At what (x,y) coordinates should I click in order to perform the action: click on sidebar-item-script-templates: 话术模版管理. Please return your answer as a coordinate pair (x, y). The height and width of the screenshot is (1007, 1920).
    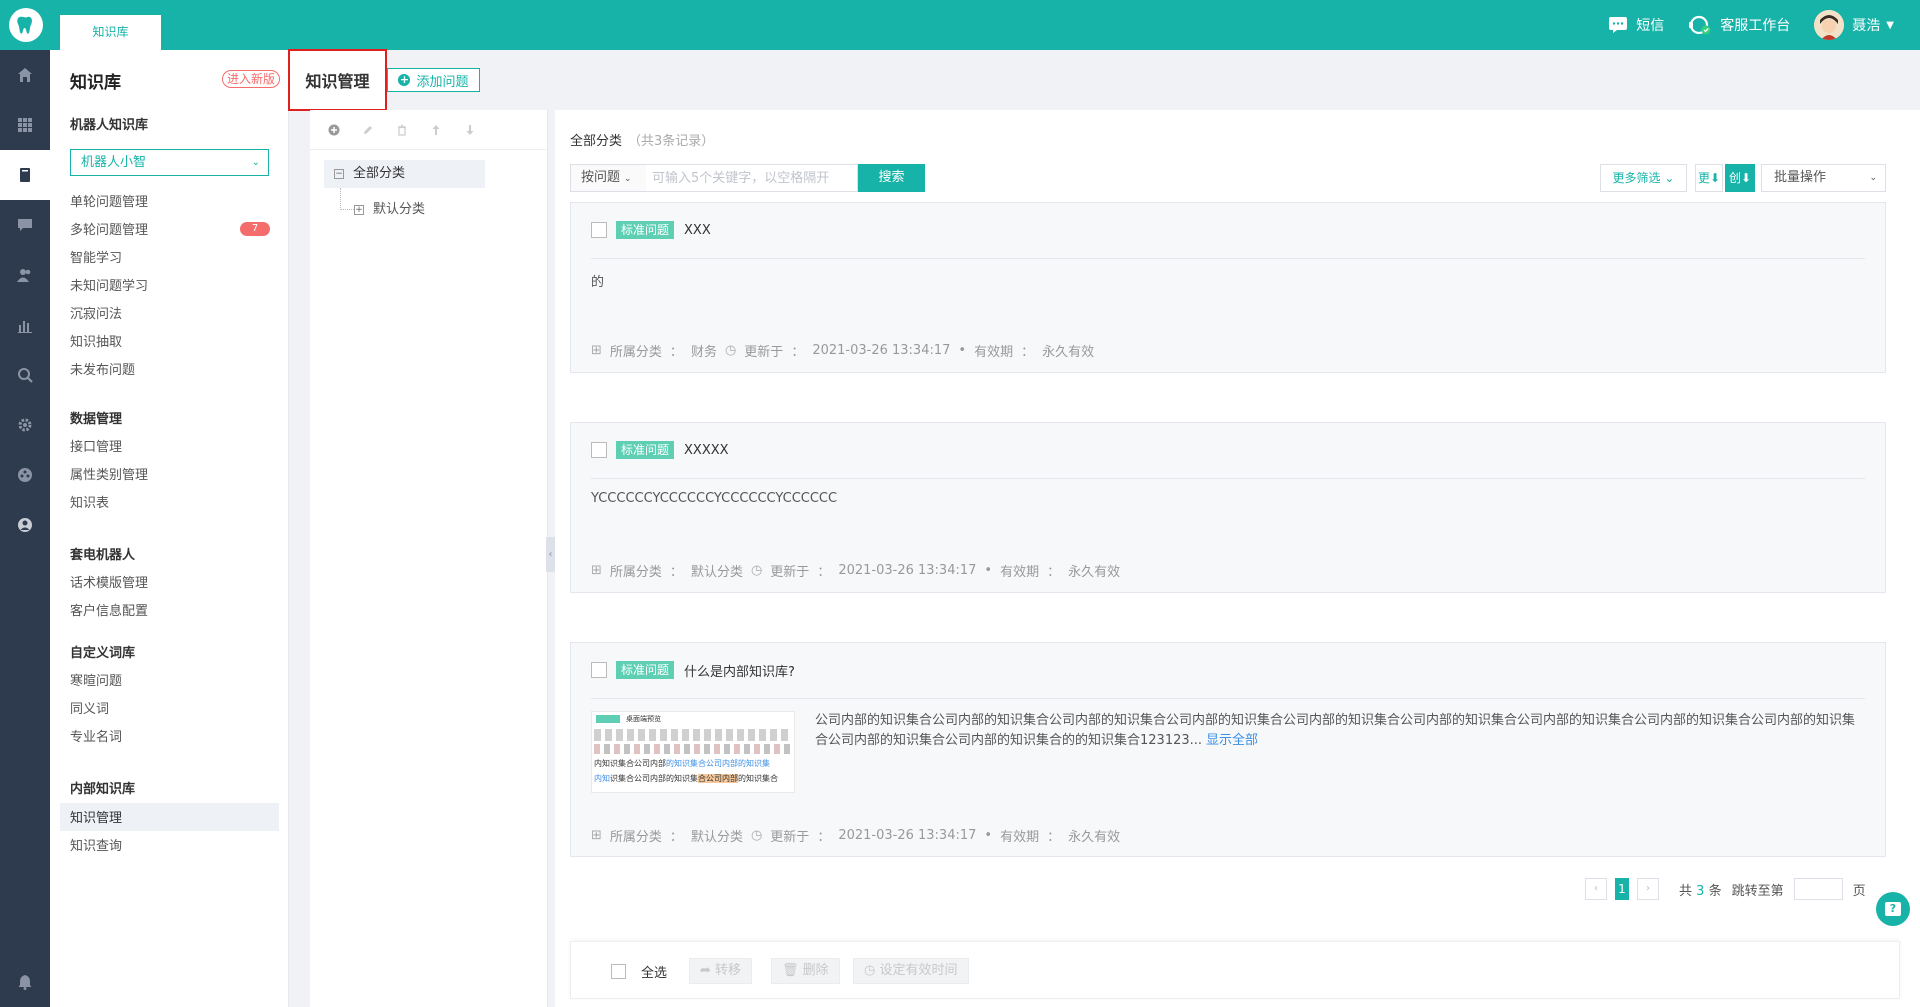
    Looking at the image, I should click on (109, 581).